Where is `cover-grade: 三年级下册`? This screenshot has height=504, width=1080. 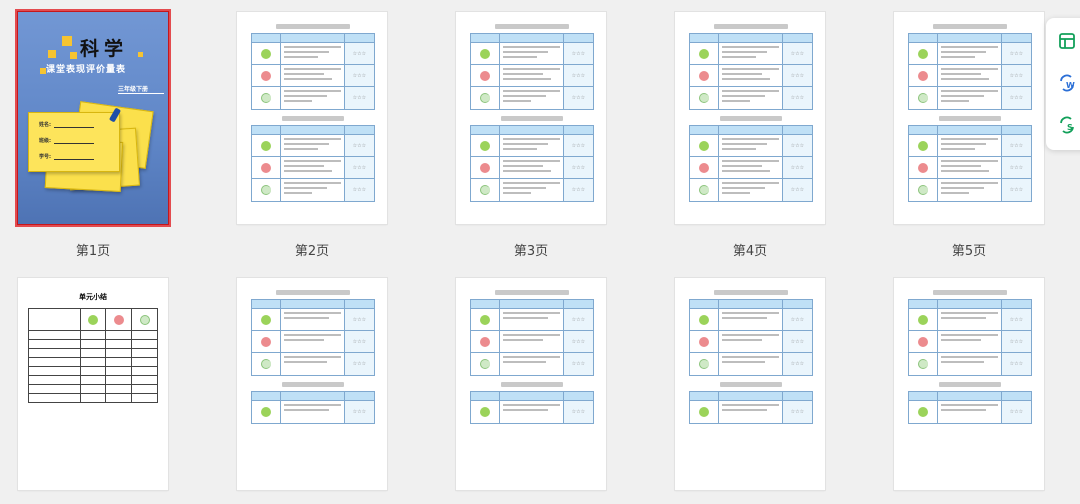 cover-grade: 三年级下册 is located at coordinates (133, 89).